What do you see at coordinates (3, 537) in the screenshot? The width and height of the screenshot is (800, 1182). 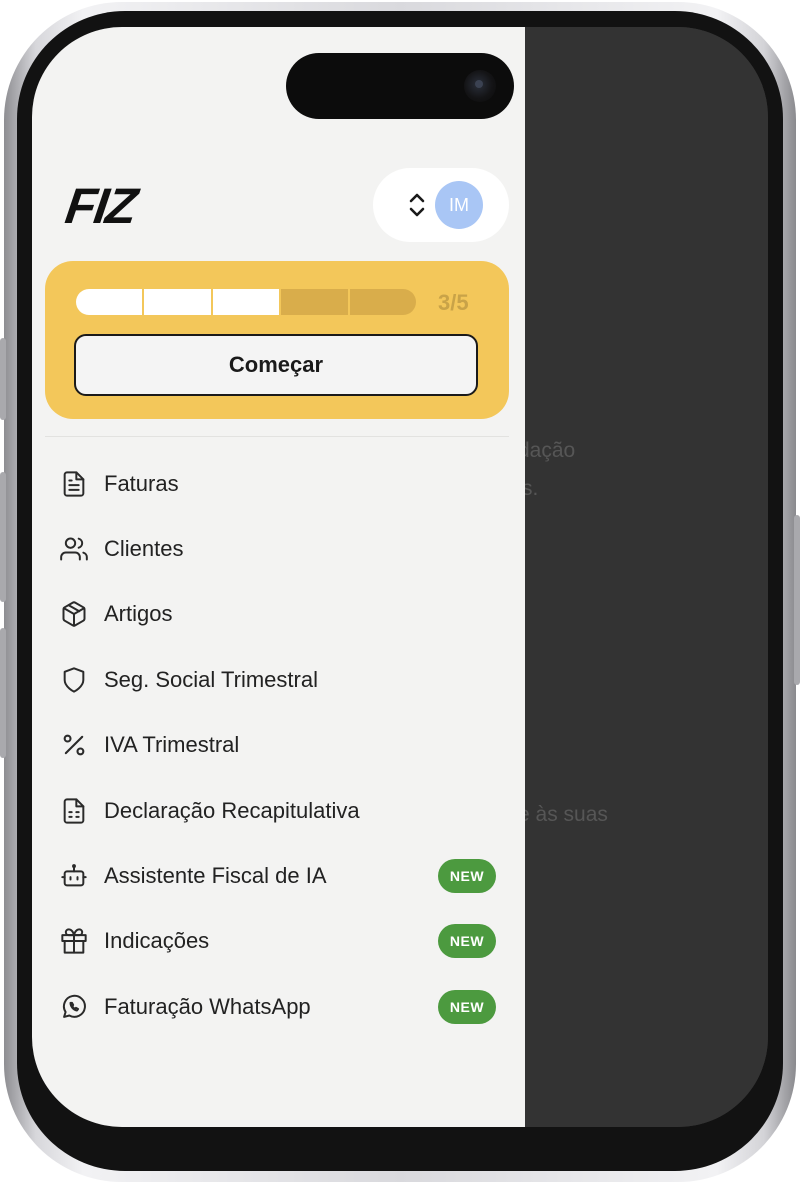 I see `volume-up-button` at bounding box center [3, 537].